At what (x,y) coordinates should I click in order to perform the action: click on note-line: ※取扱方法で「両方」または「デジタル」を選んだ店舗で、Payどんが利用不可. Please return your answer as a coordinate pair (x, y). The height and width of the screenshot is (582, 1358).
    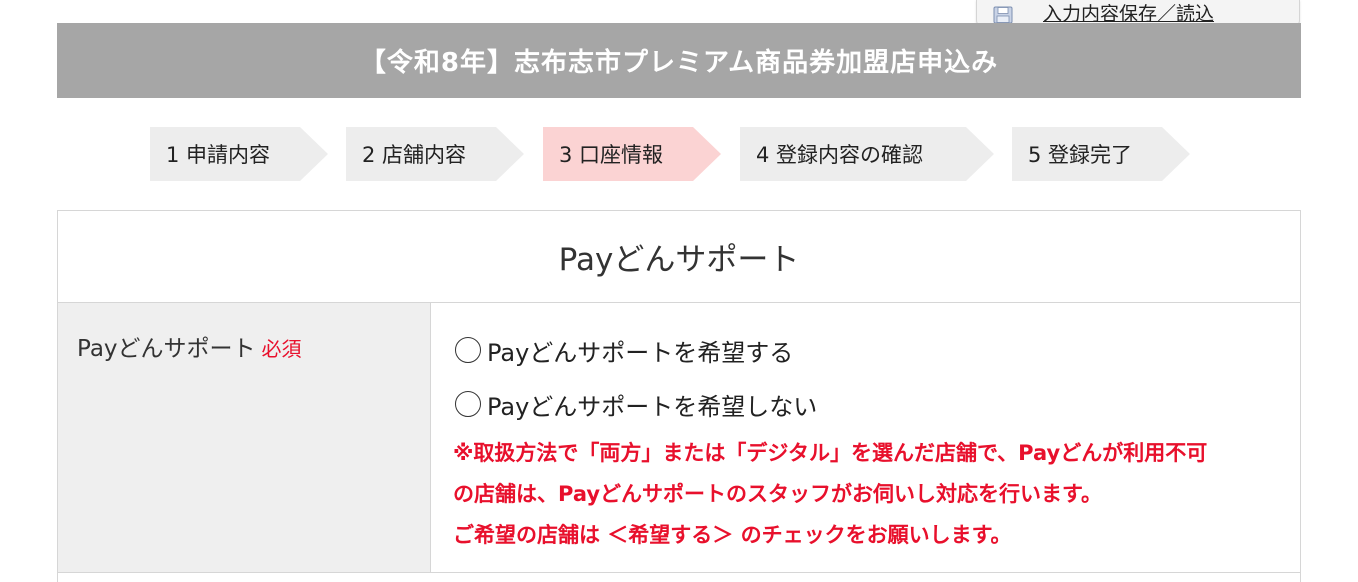
    Looking at the image, I should click on (830, 453).